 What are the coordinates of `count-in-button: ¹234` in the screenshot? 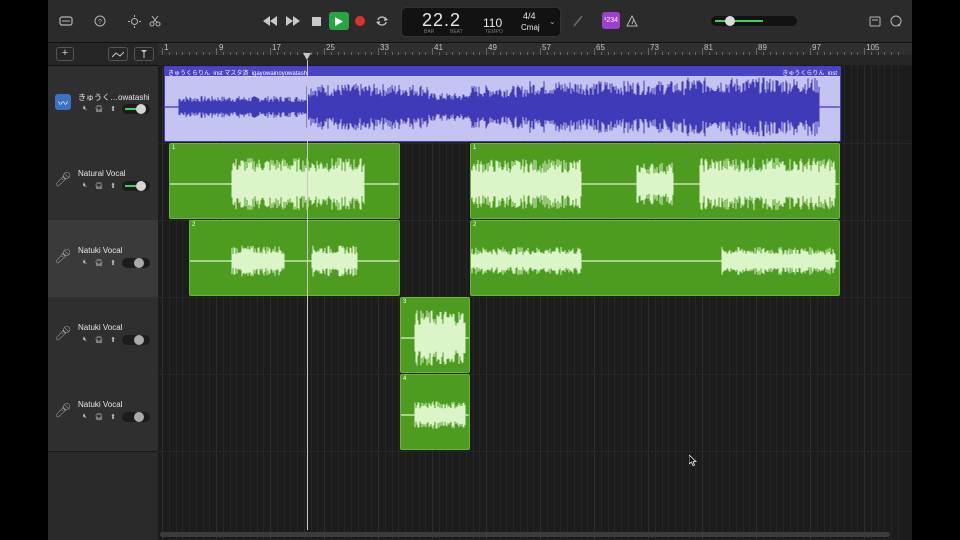 It's located at (611, 20).